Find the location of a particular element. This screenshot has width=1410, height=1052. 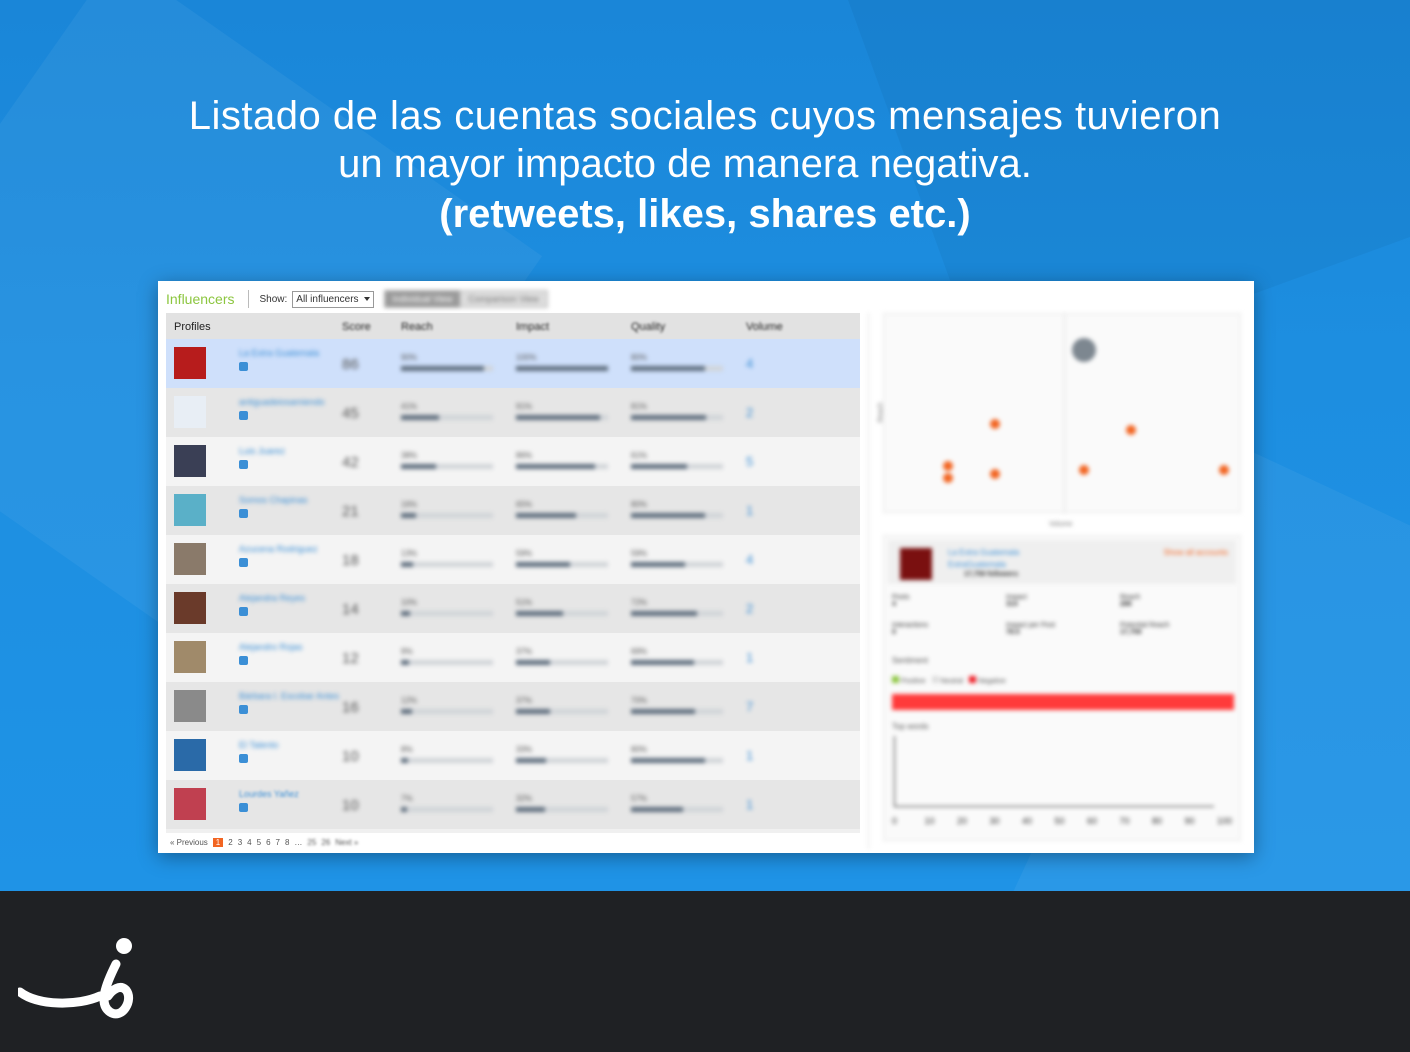

table-row: Alejandro Rojas 12 9% 37% 69% 1 is located at coordinates (513, 657).